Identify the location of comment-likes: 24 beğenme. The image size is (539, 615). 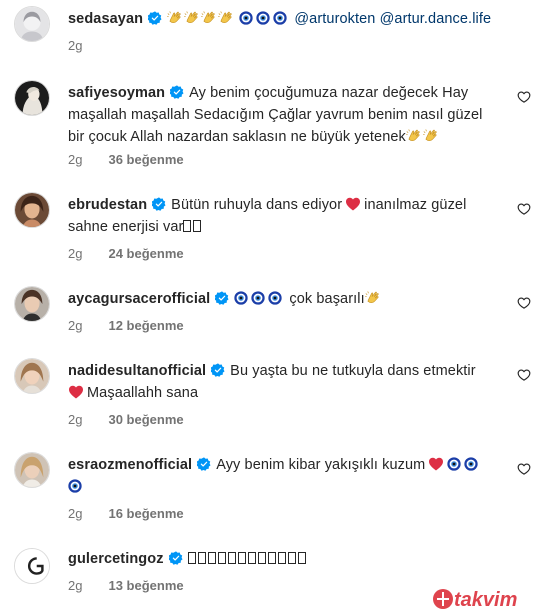
(145, 253).